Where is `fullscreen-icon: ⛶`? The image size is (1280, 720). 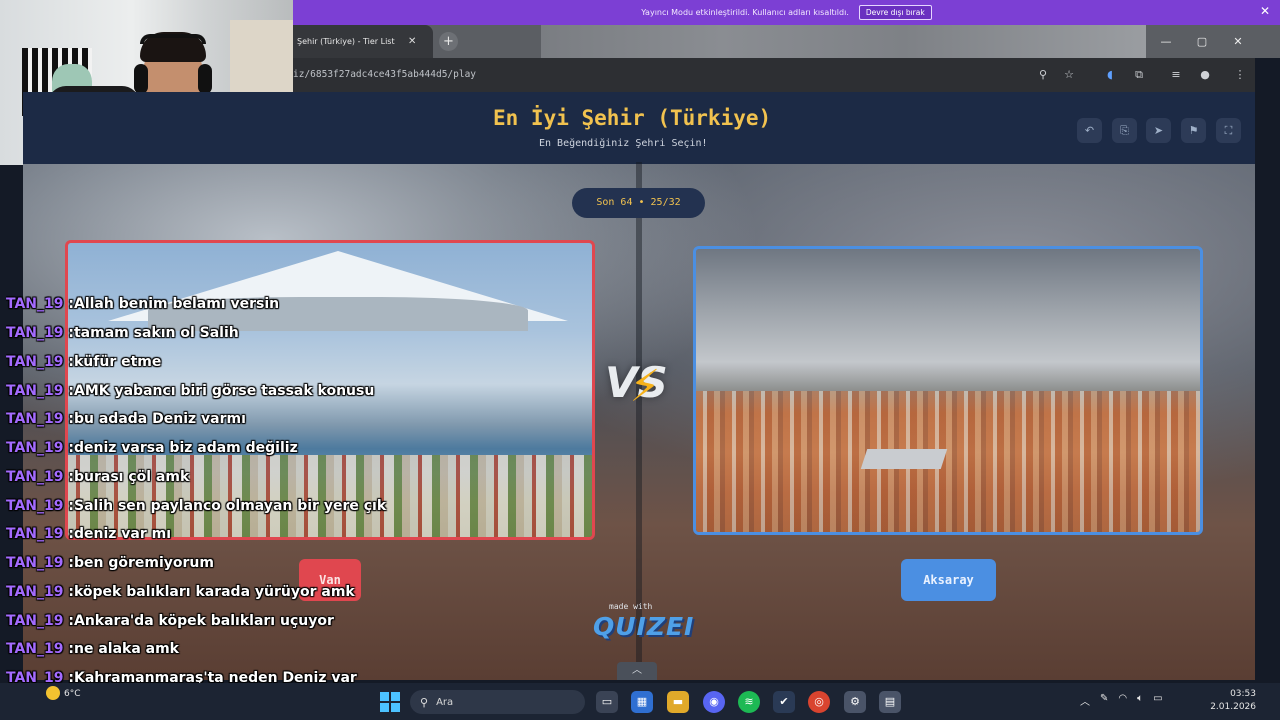
fullscreen-icon: ⛶ is located at coordinates (1228, 130).